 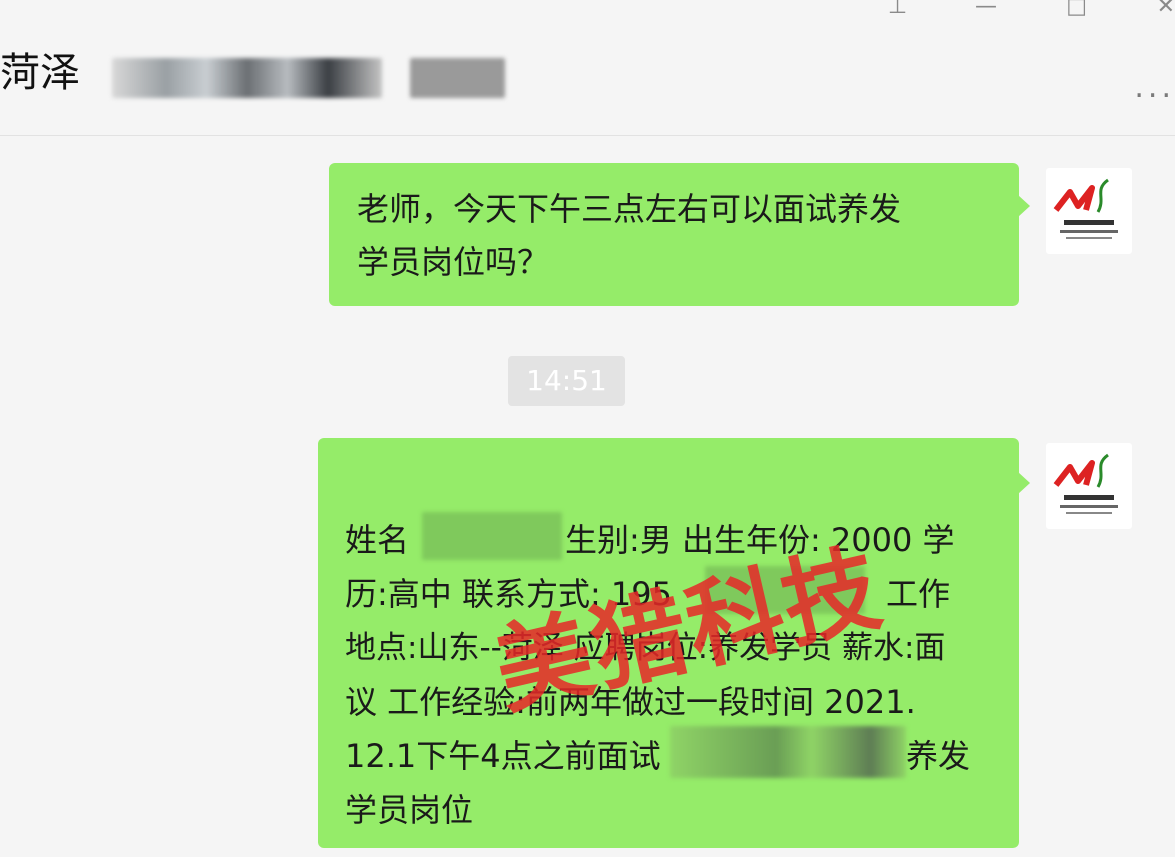 What do you see at coordinates (1076, 9) in the screenshot?
I see `maximize-icon: □` at bounding box center [1076, 9].